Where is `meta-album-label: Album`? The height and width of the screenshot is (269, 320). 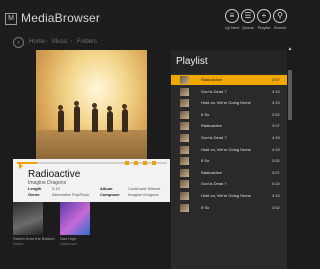 meta-album-label: Album is located at coordinates (106, 188).